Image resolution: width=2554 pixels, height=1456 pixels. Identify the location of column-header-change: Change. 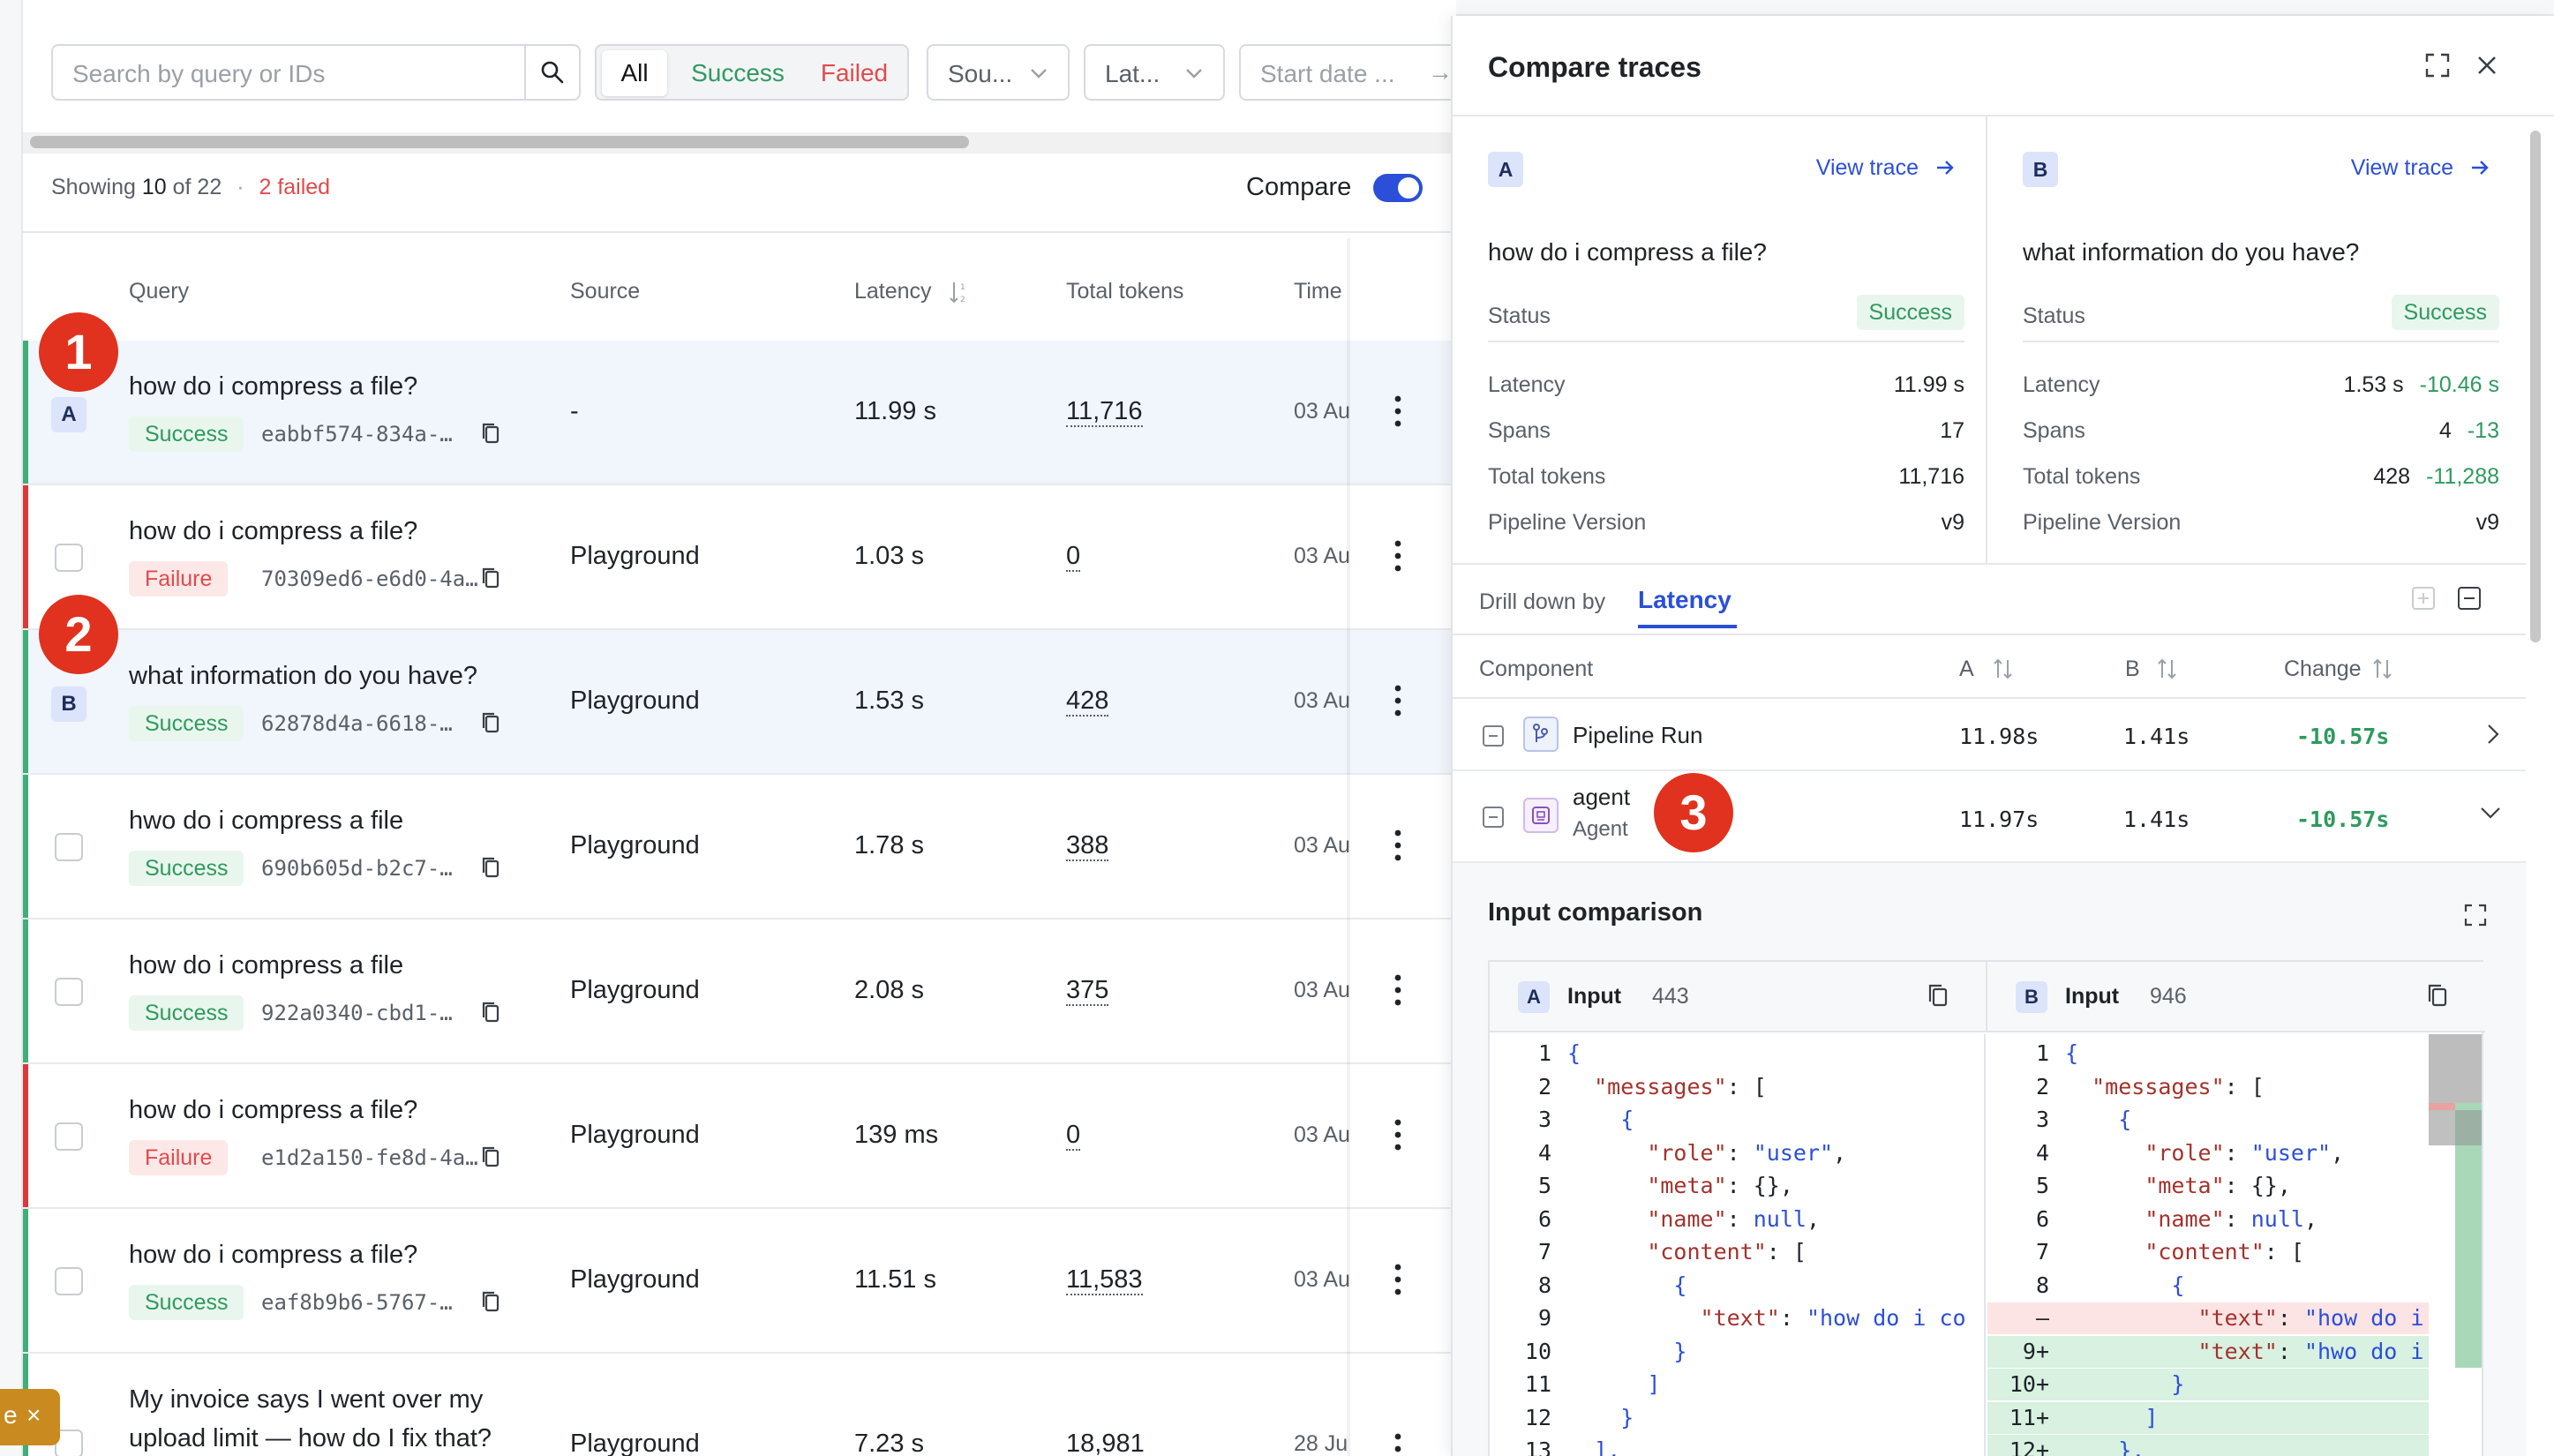
(2323, 669).